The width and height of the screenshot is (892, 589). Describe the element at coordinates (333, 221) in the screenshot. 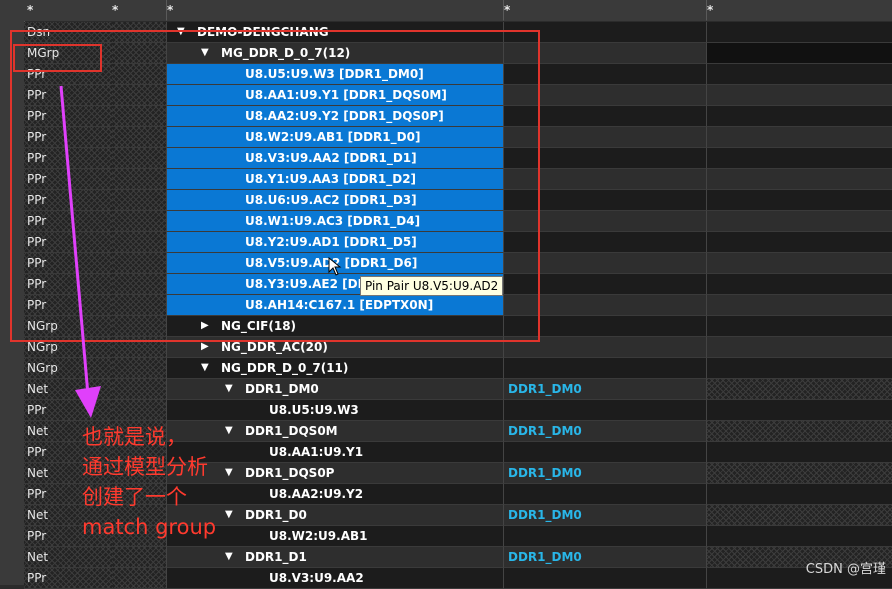

I see `row-object-label: U8.W1:U9.AC3 [DDR1_D4]` at that location.